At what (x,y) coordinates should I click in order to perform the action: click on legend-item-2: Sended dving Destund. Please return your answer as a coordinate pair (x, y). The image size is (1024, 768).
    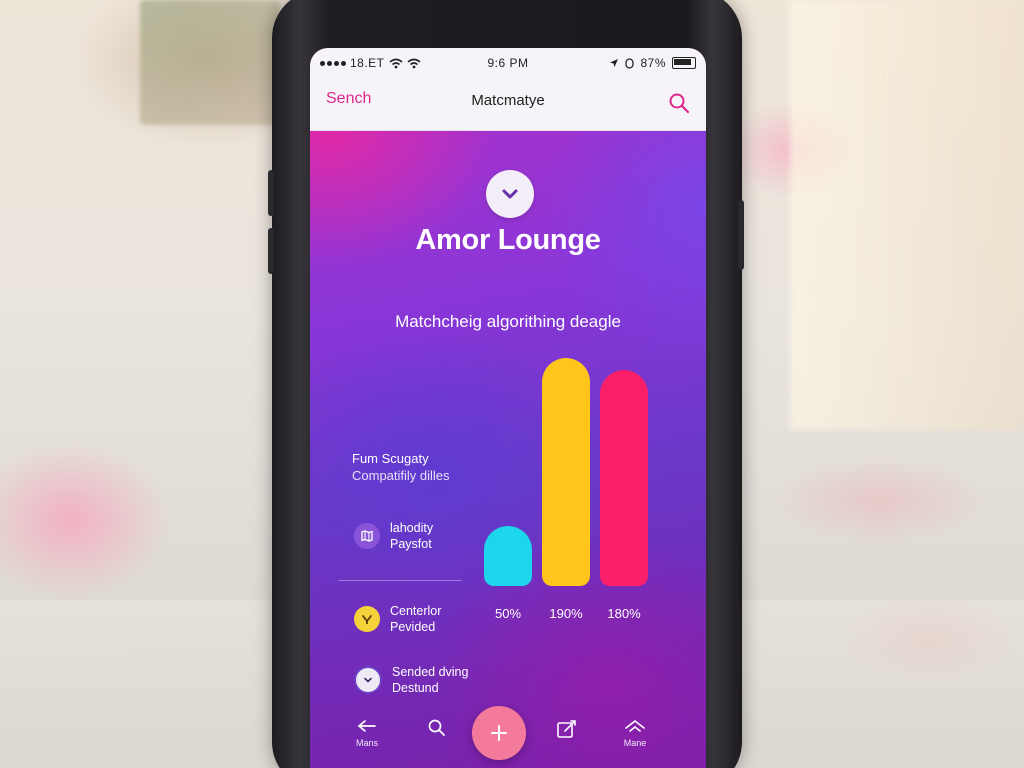
    Looking at the image, I should click on (411, 680).